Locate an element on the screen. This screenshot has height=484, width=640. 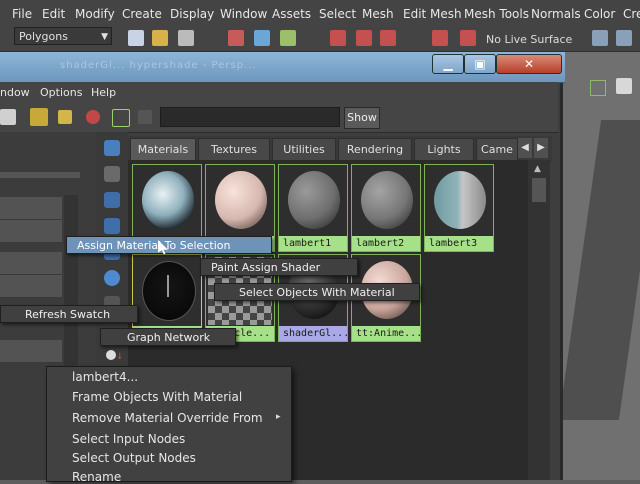
minimize-button: ▁ is located at coordinates (448, 64).